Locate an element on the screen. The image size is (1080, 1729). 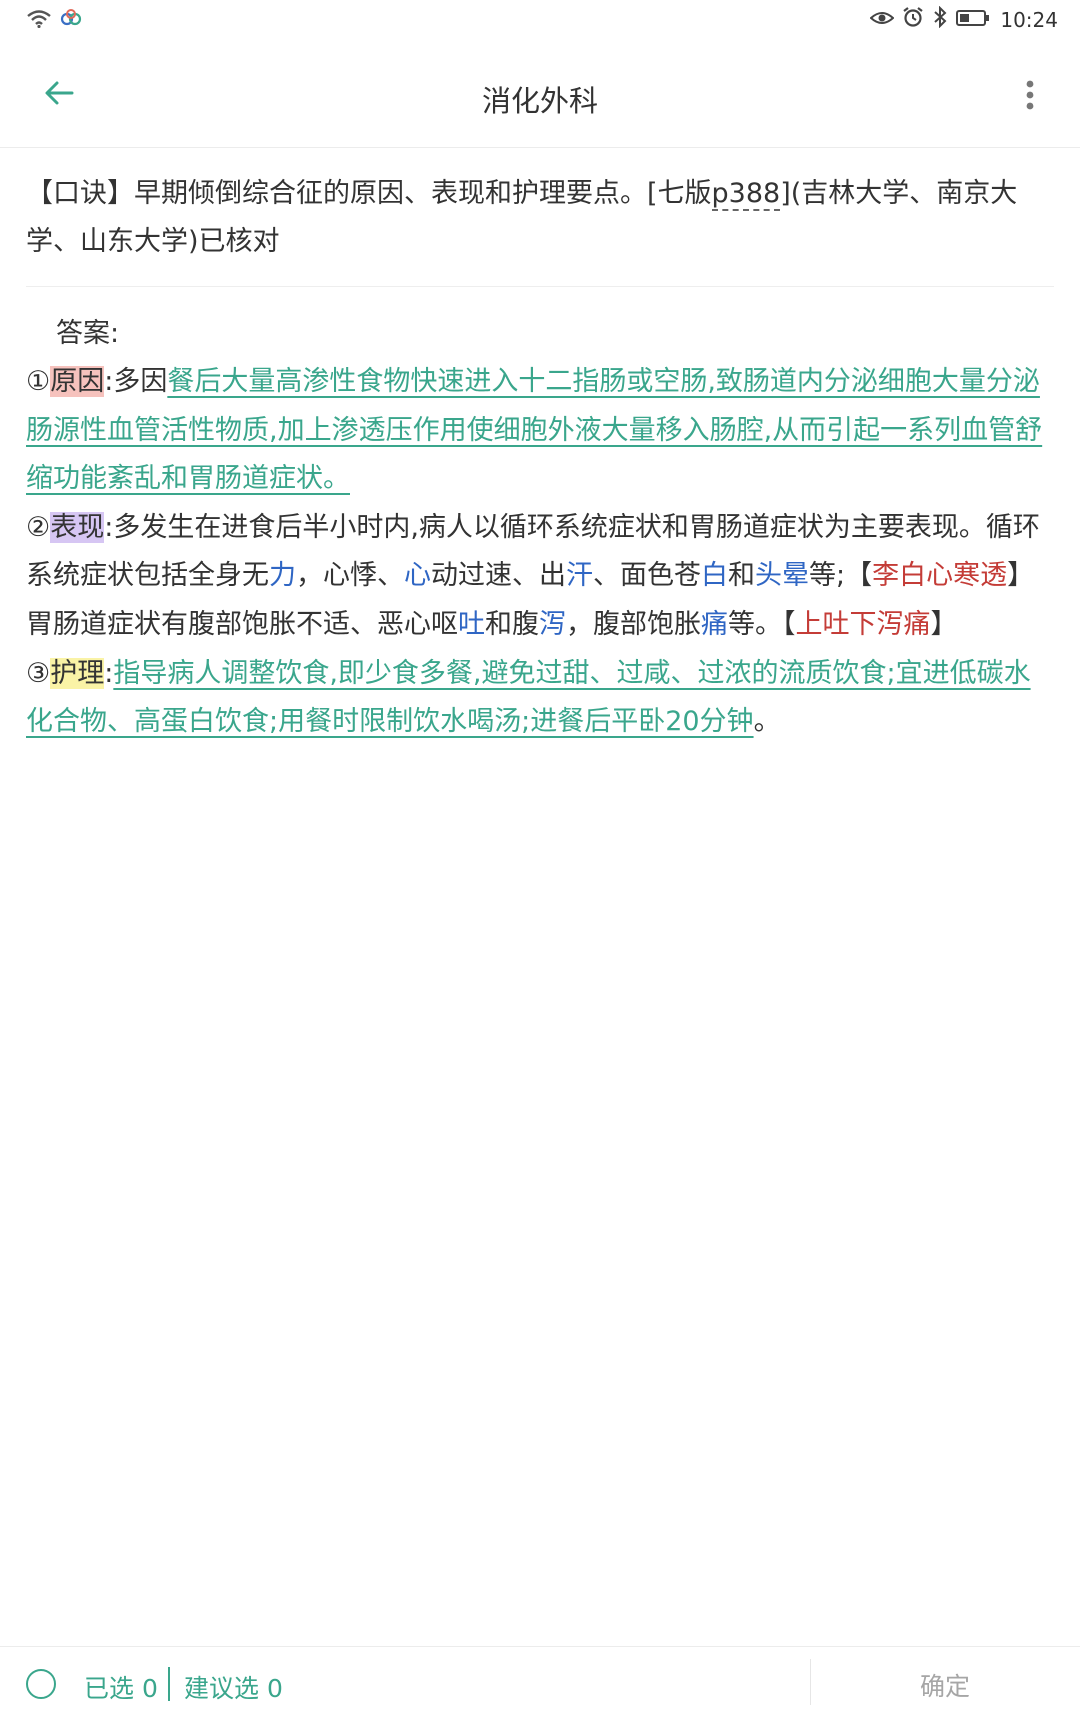
more-vertical-icon is located at coordinates (1030, 97).